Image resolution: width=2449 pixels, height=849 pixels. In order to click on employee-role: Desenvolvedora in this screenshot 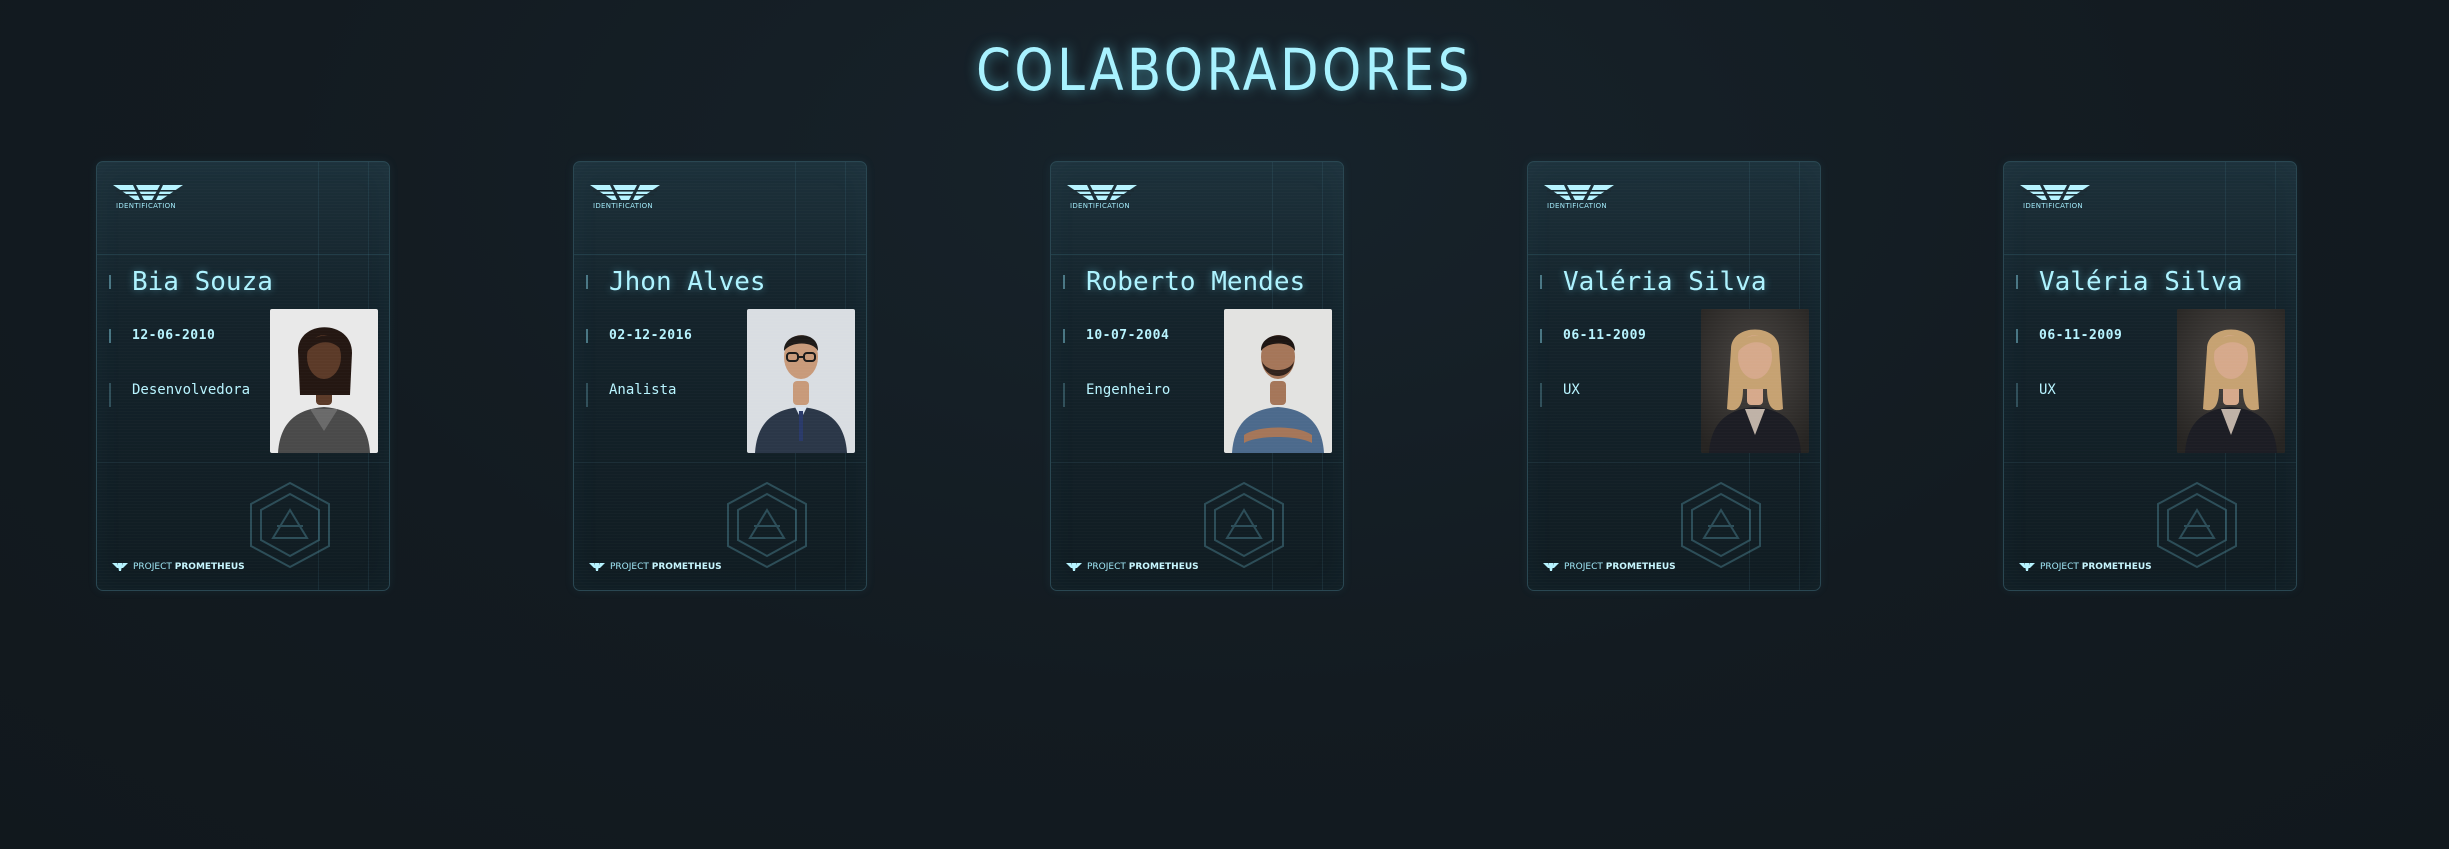, I will do `click(191, 390)`.